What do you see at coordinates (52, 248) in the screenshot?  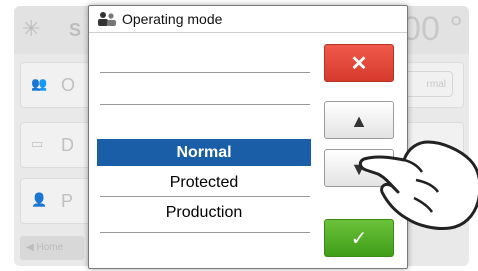 I see `home-button: ◀ Home` at bounding box center [52, 248].